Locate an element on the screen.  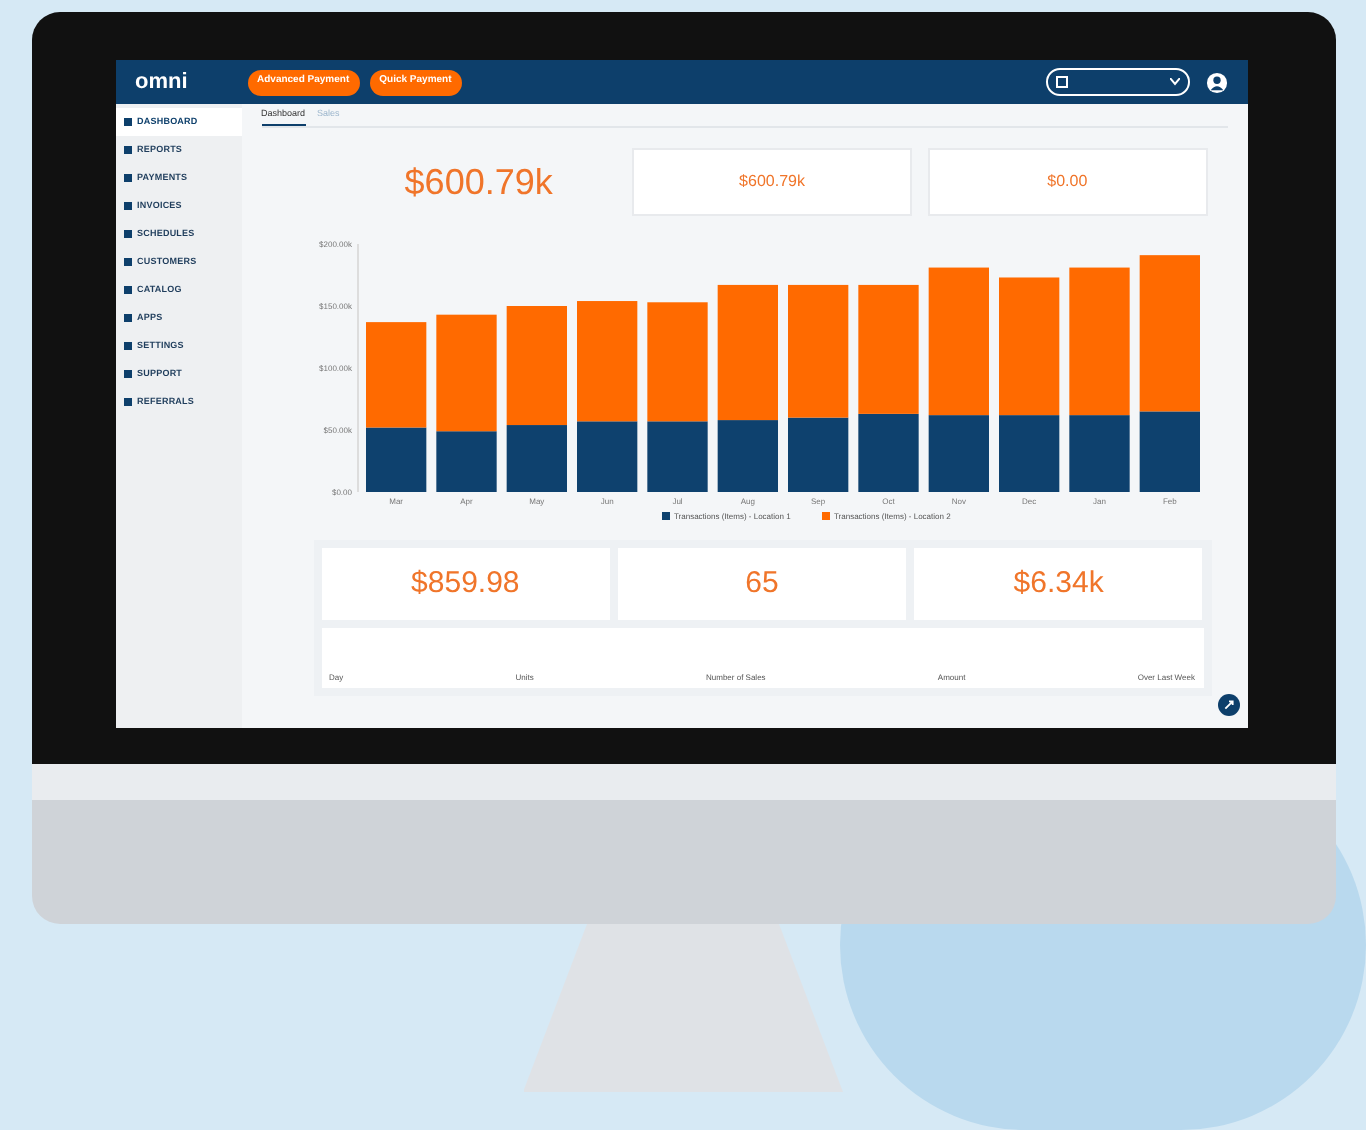
caret-icon is located at coordinates (1174, 82).